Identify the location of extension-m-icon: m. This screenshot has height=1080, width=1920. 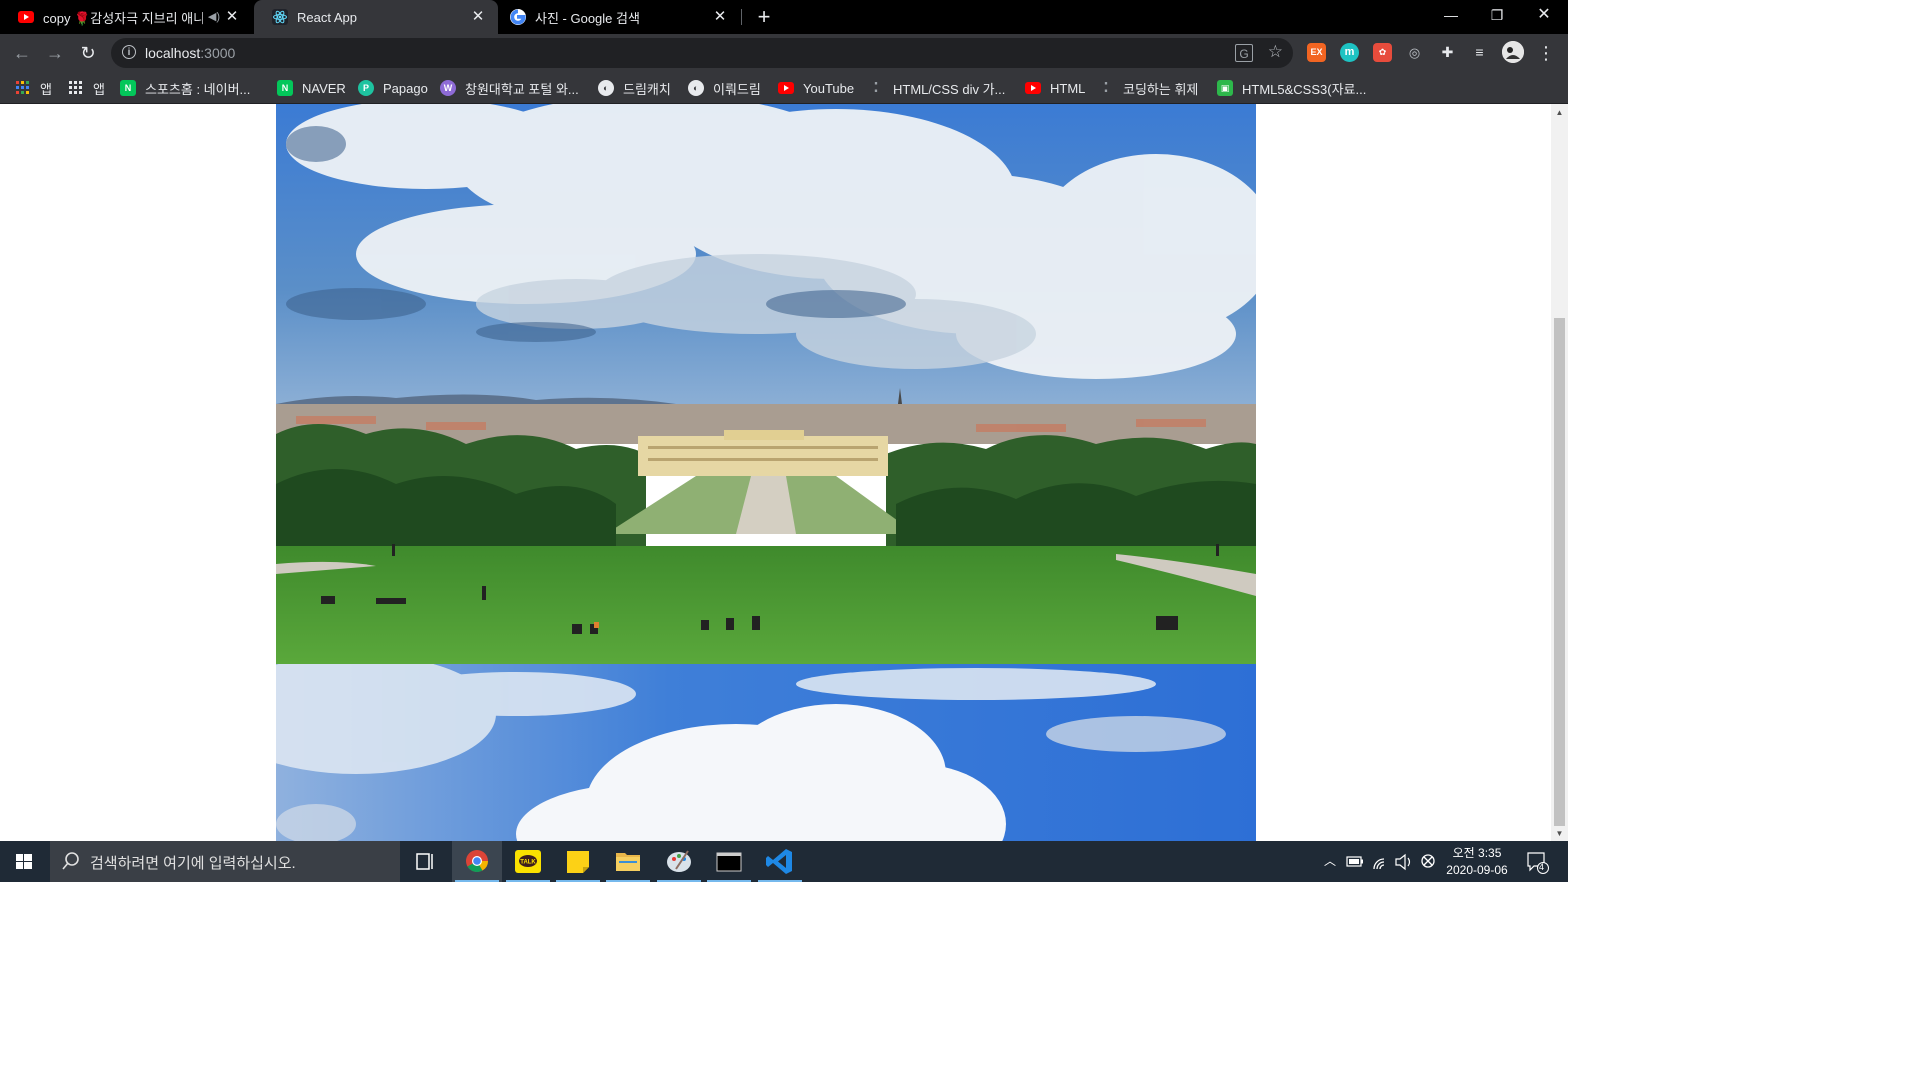
(1349, 52).